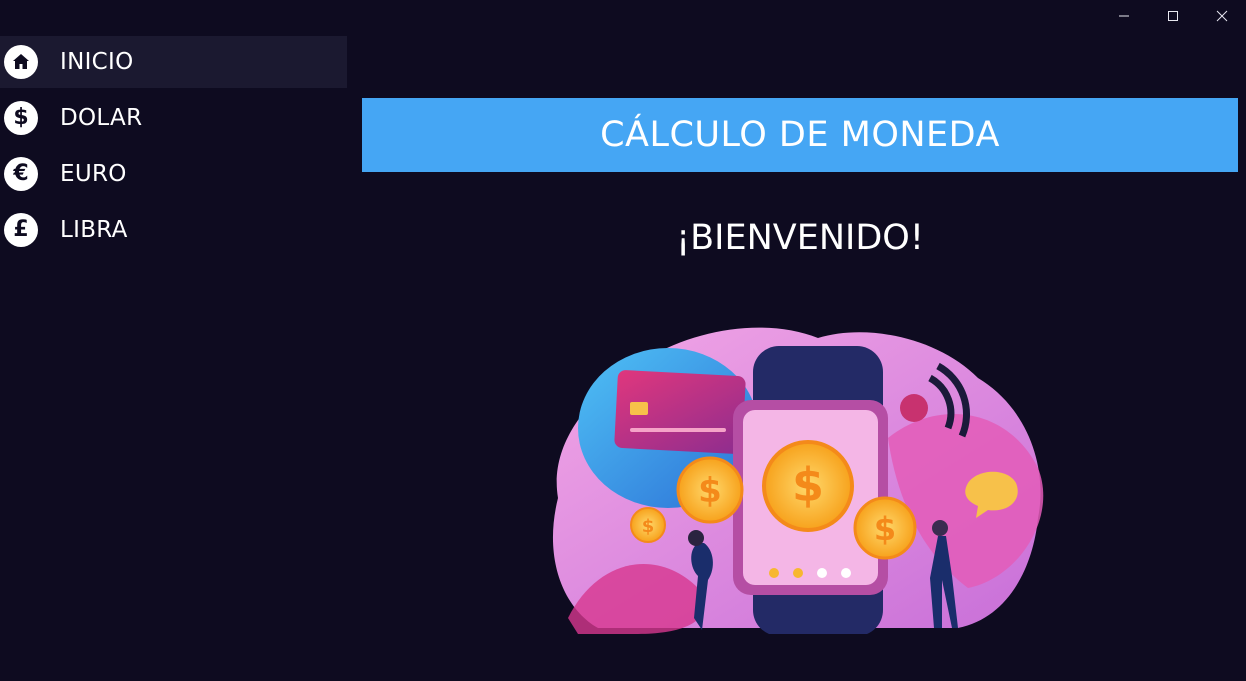 The height and width of the screenshot is (681, 1246). What do you see at coordinates (173, 230) in the screenshot?
I see `sidebar-item-libra: £ LIBRA` at bounding box center [173, 230].